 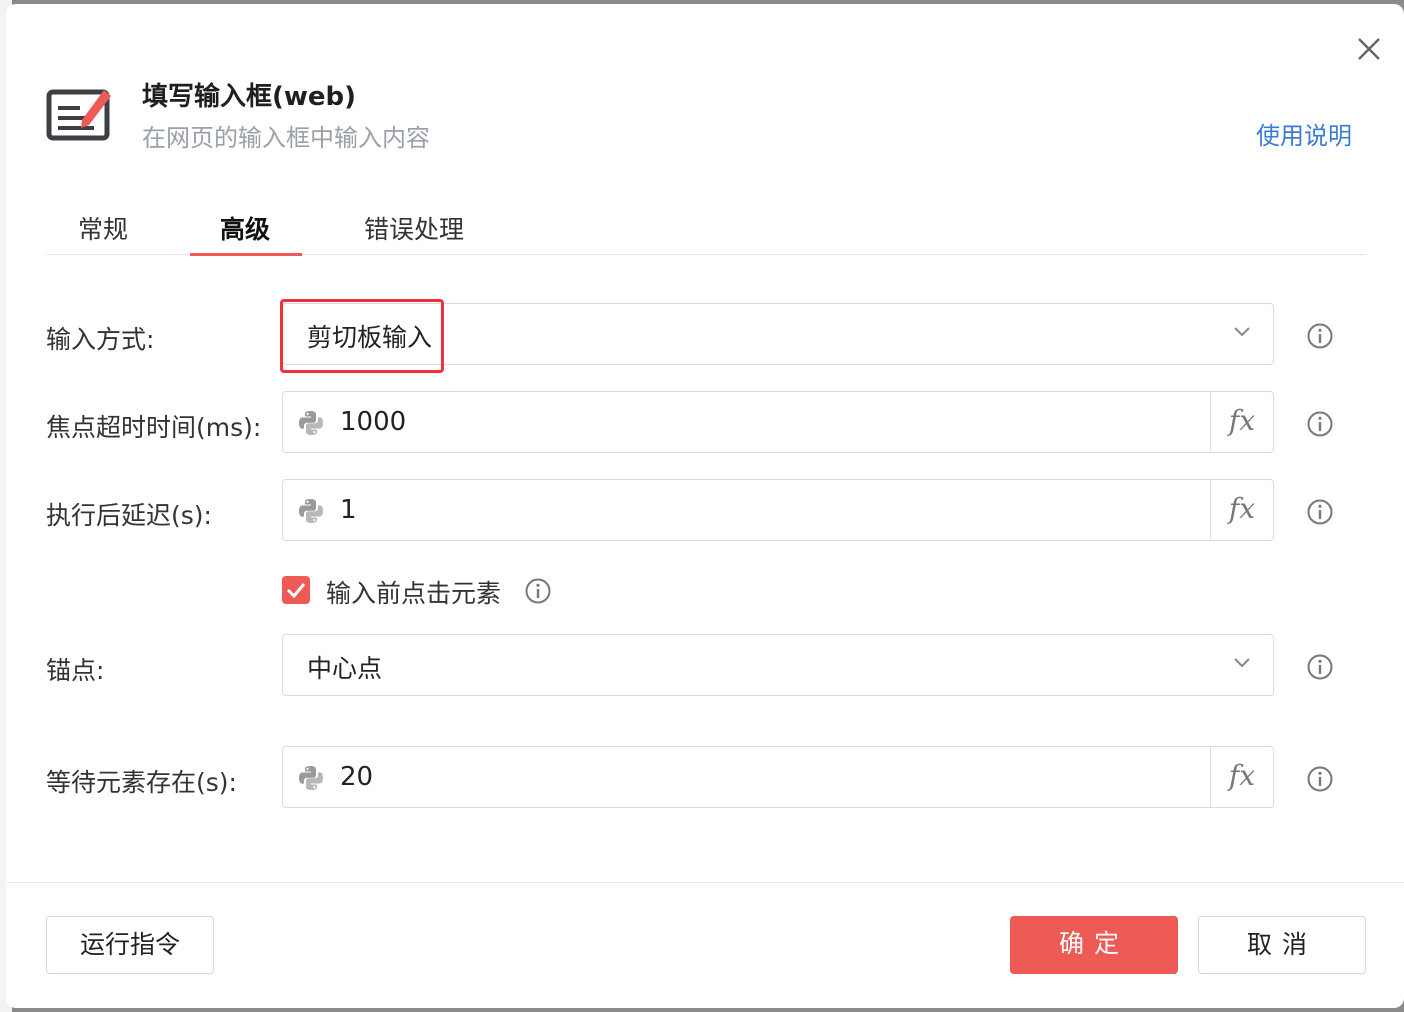 I want to click on run-command-button: 运行指令, so click(x=130, y=945).